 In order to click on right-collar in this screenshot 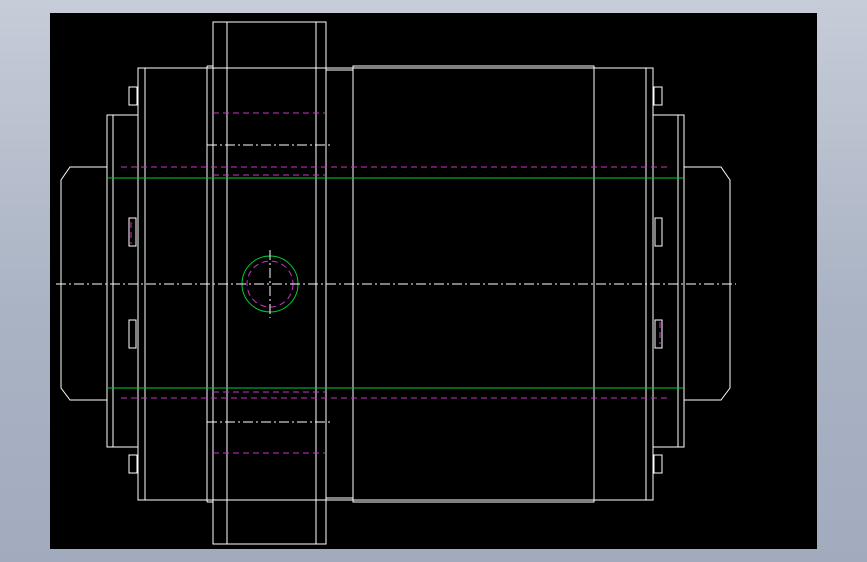, I will do `click(668, 281)`.